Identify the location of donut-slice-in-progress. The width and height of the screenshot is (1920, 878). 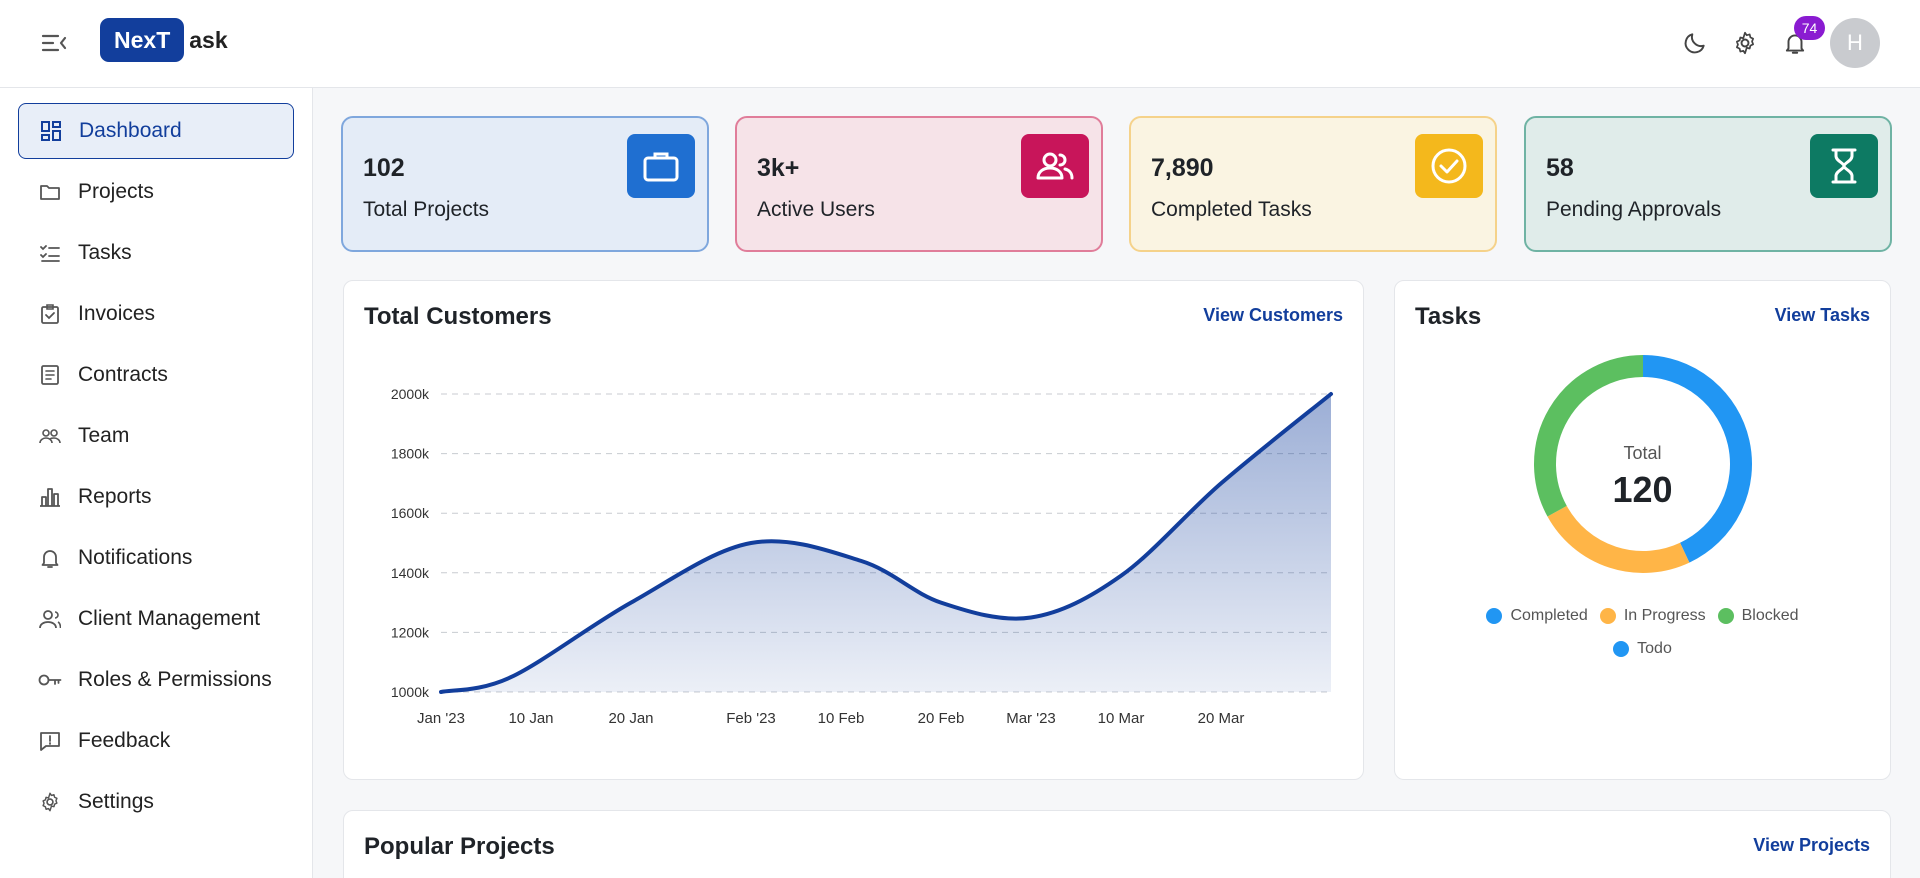
(1618, 539).